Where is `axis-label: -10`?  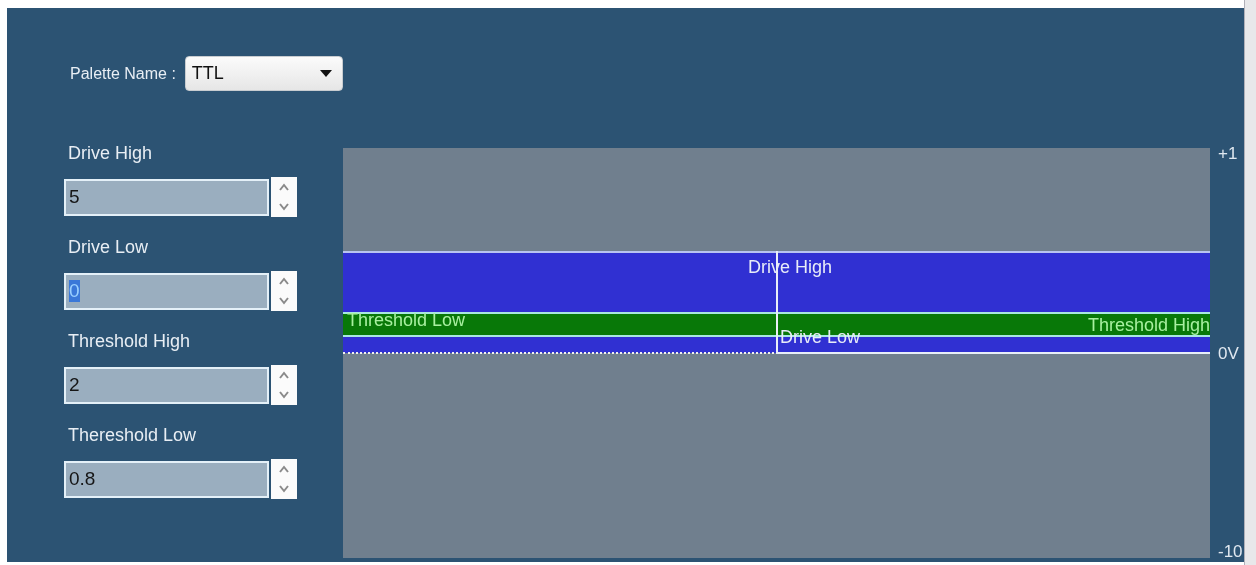
axis-label: -10 is located at coordinates (1230, 552).